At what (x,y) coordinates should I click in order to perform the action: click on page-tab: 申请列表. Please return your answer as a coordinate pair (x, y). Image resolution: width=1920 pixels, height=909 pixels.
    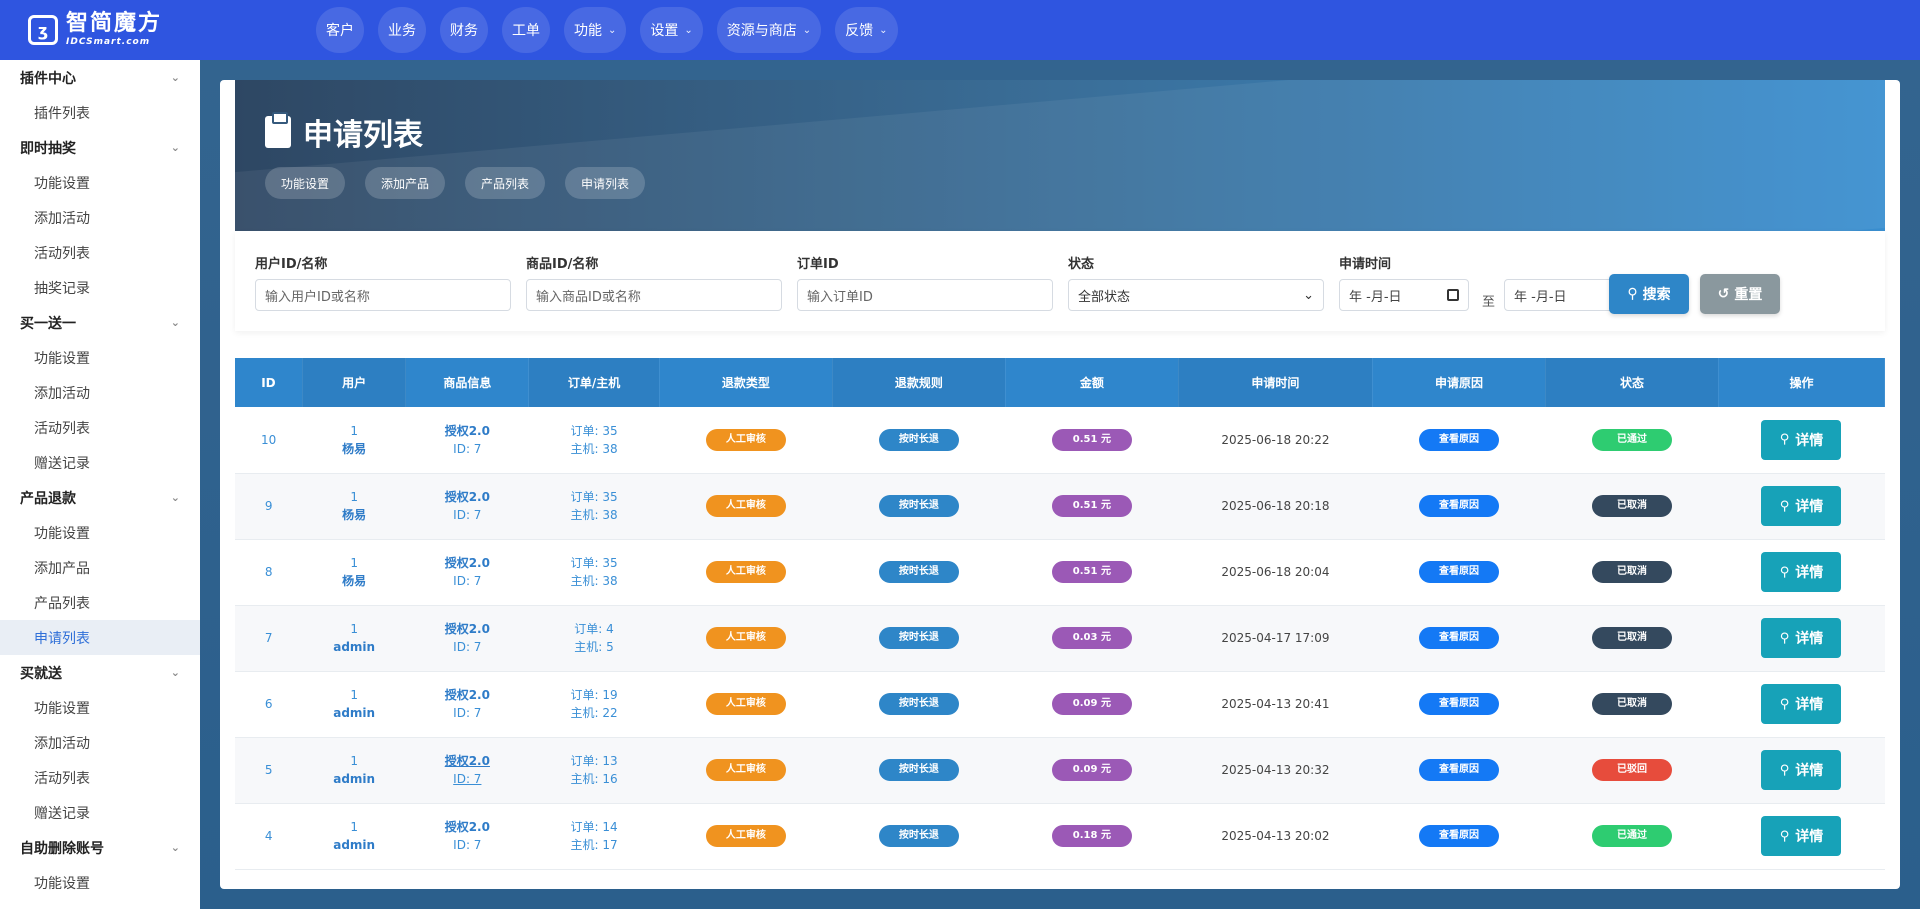
    Looking at the image, I should click on (605, 183).